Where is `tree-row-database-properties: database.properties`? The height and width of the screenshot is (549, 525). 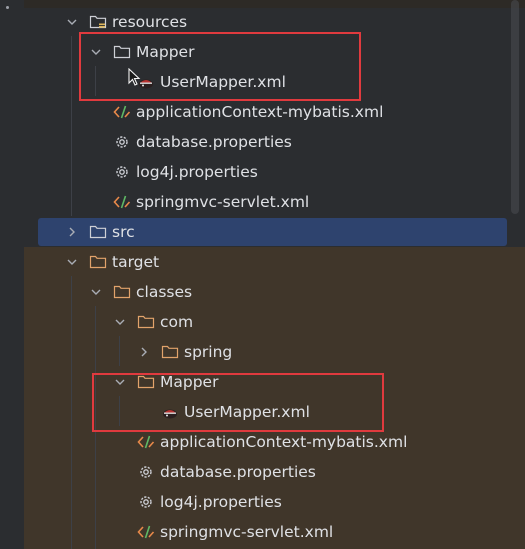
tree-row-database-properties: database.properties is located at coordinates (253, 142).